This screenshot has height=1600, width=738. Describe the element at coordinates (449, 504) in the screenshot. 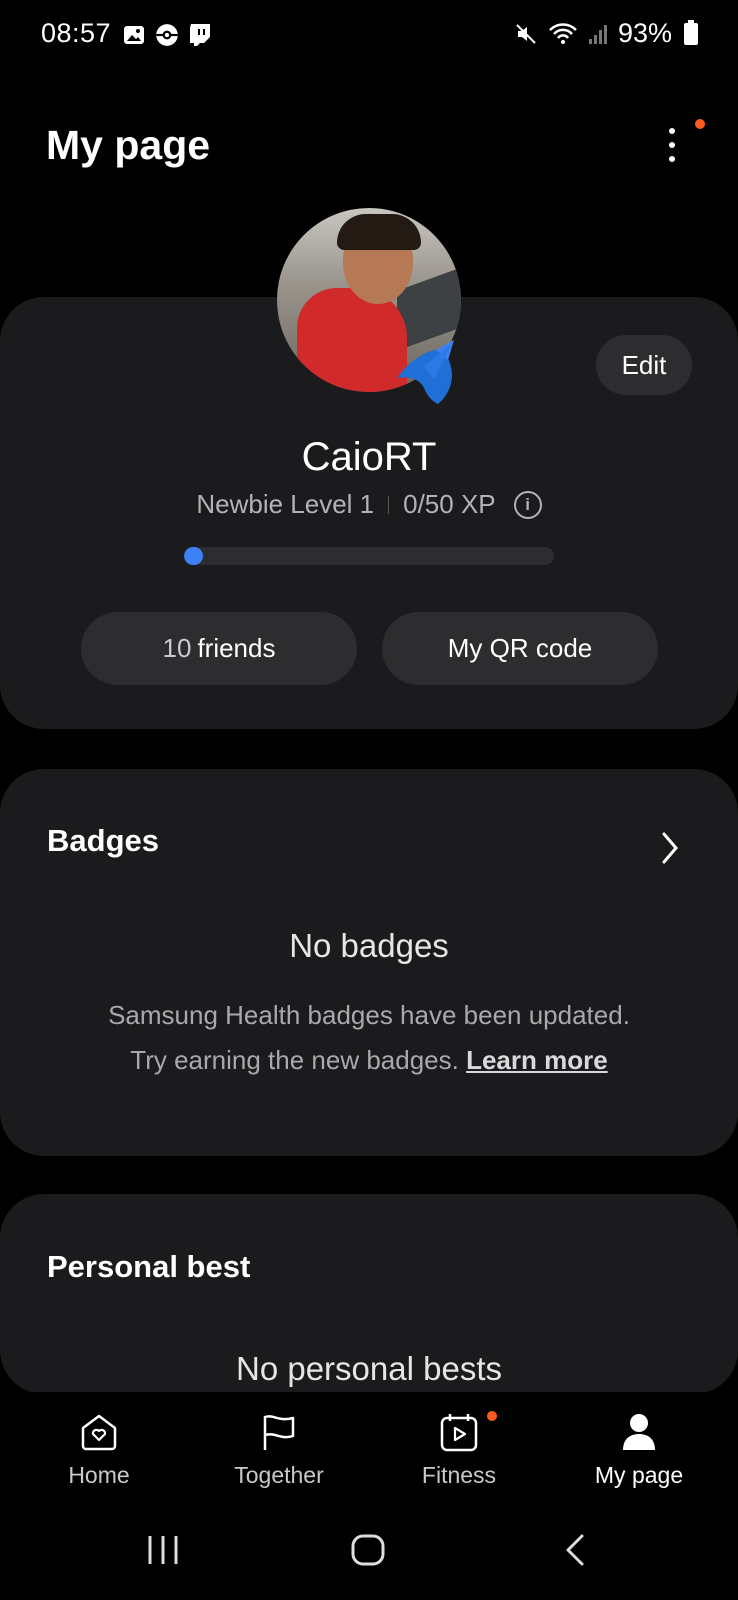

I see `xp-label: 0/50 XP` at that location.